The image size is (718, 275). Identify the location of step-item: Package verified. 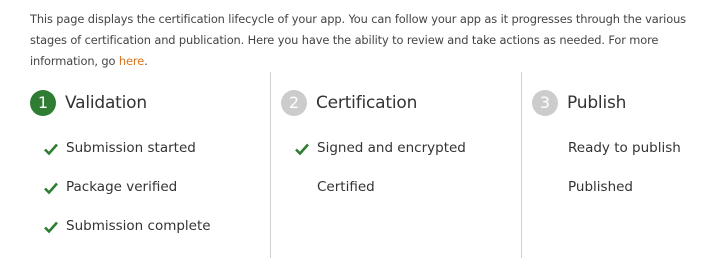
(127, 198).